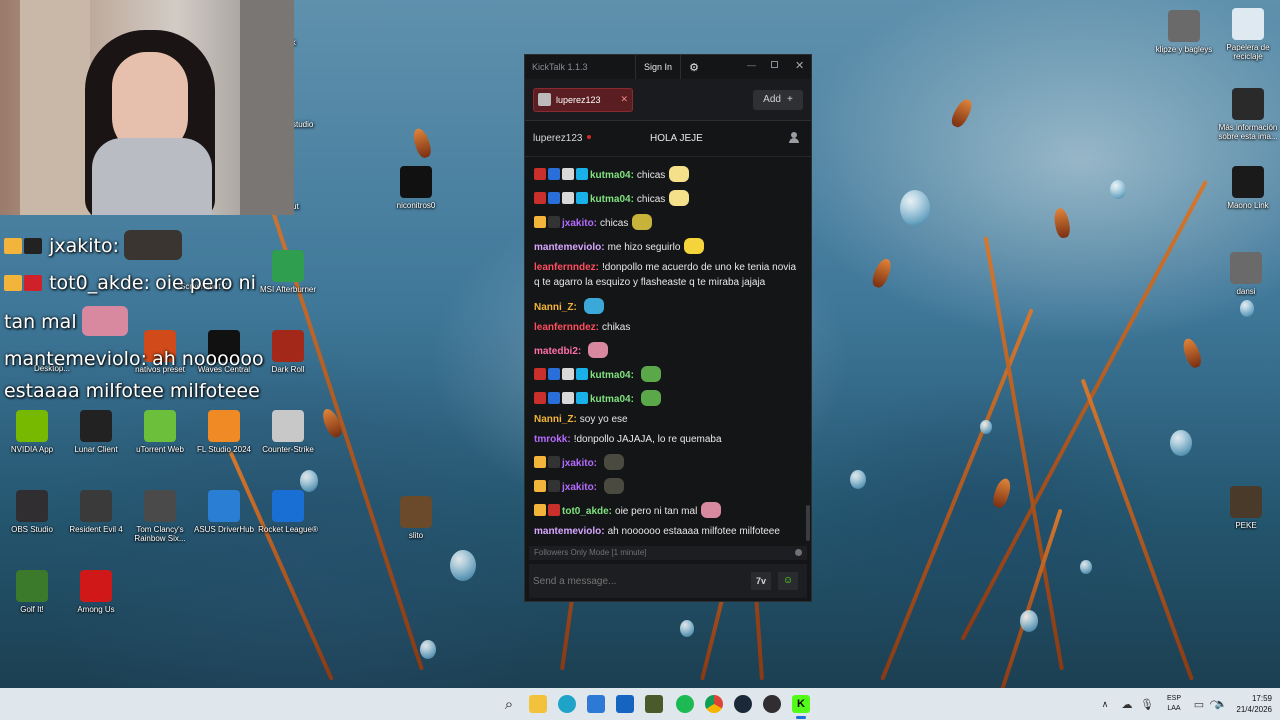  Describe the element at coordinates (1248, 188) in the screenshot. I see `desktop-icon: Maono Link` at that location.